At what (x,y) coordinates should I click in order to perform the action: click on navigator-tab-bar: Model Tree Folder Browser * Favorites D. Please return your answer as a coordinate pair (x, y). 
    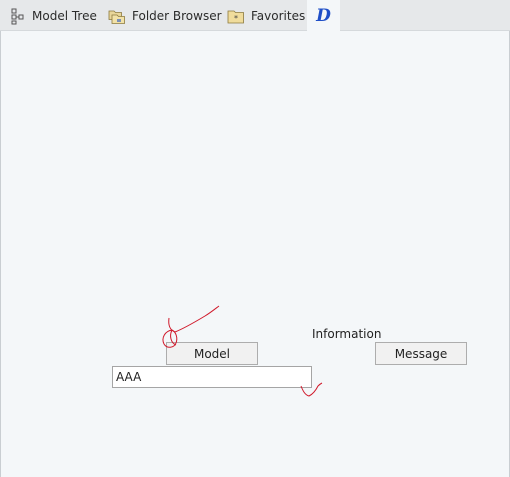
    Looking at the image, I should click on (255, 16).